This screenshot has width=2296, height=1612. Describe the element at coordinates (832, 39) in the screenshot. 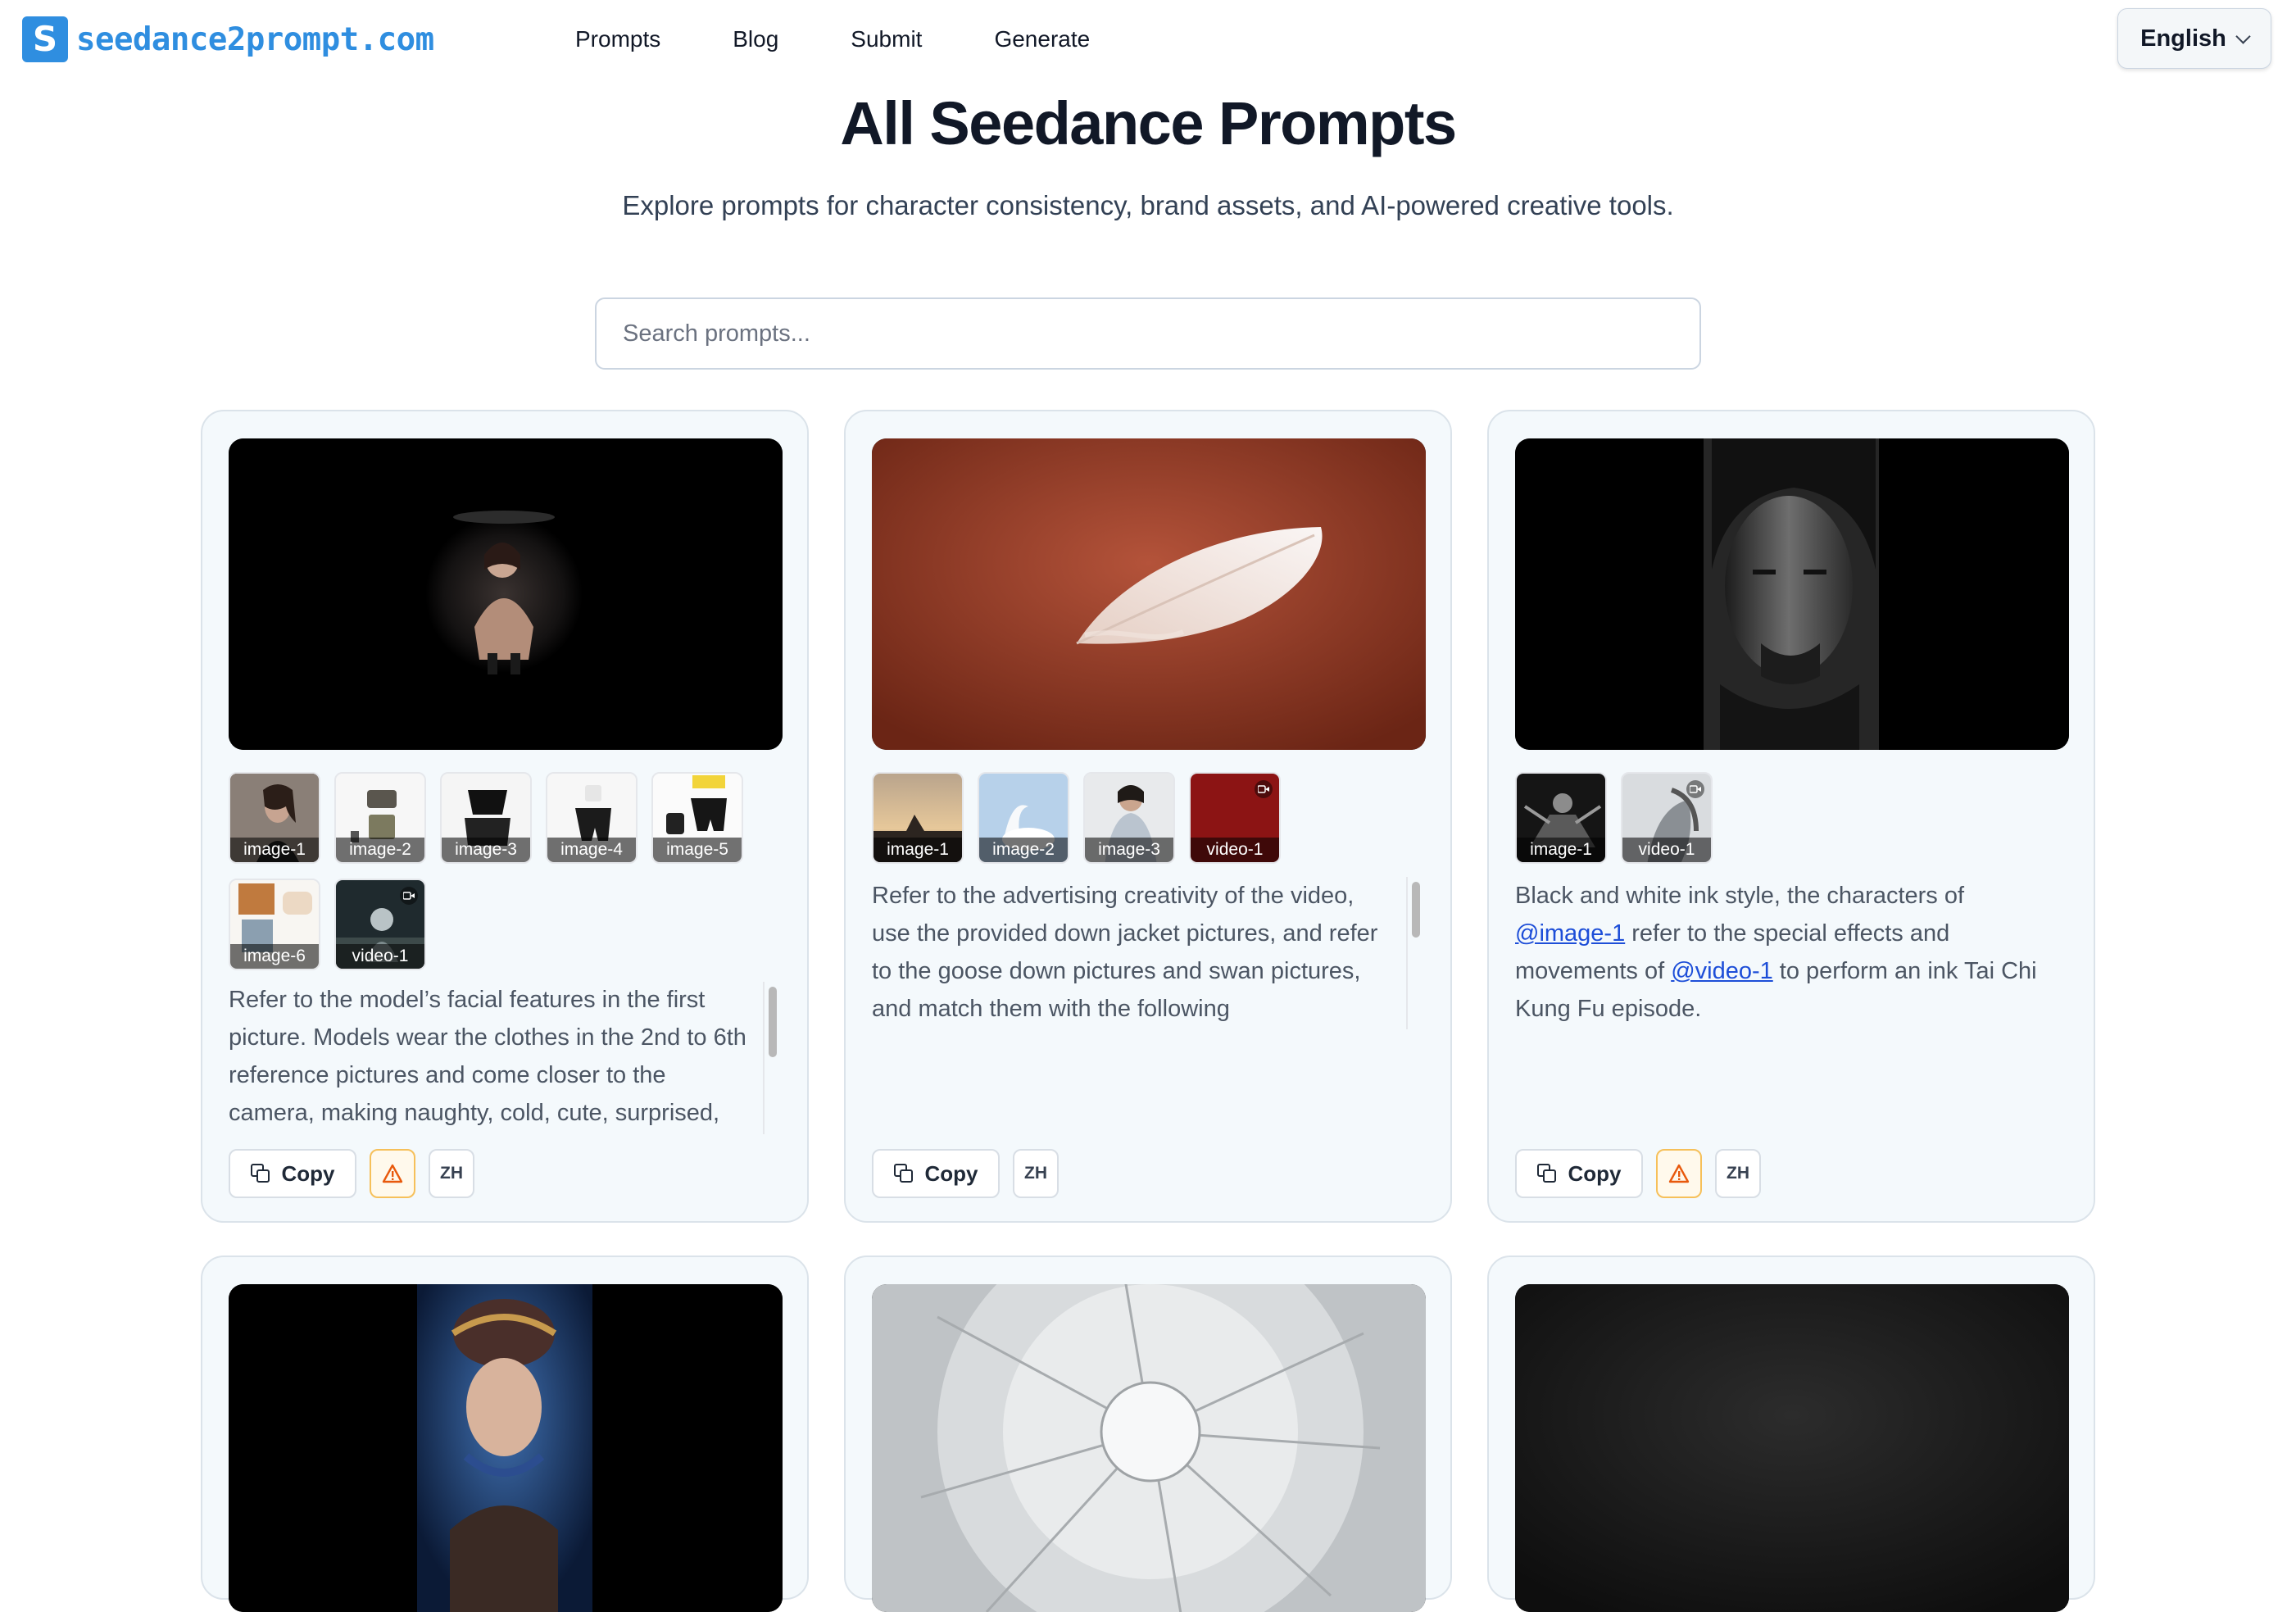

I see `main-nav: Prompts Blog Submit Generate` at that location.